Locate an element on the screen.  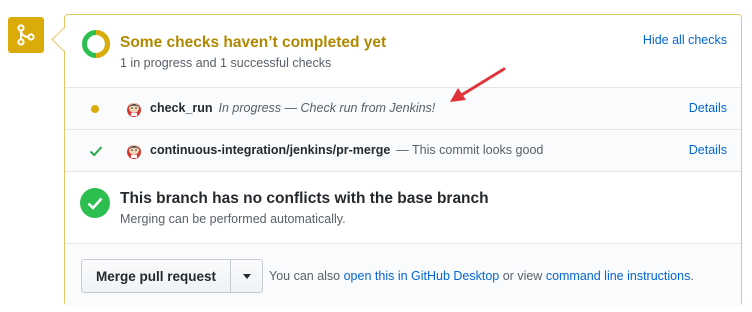
merge-button-group: Merge pull request is located at coordinates (172, 276).